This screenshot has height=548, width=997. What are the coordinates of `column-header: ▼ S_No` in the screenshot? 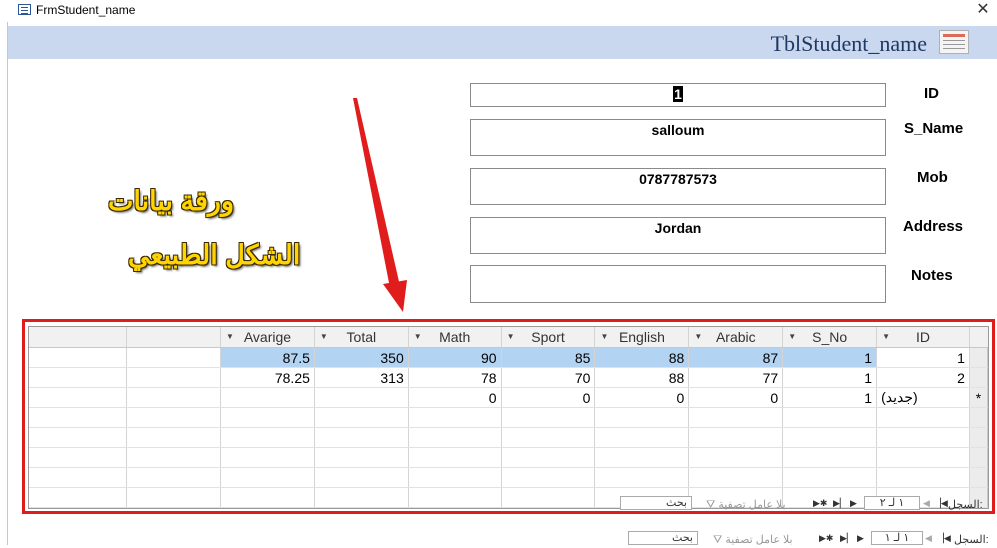 It's located at (830, 337).